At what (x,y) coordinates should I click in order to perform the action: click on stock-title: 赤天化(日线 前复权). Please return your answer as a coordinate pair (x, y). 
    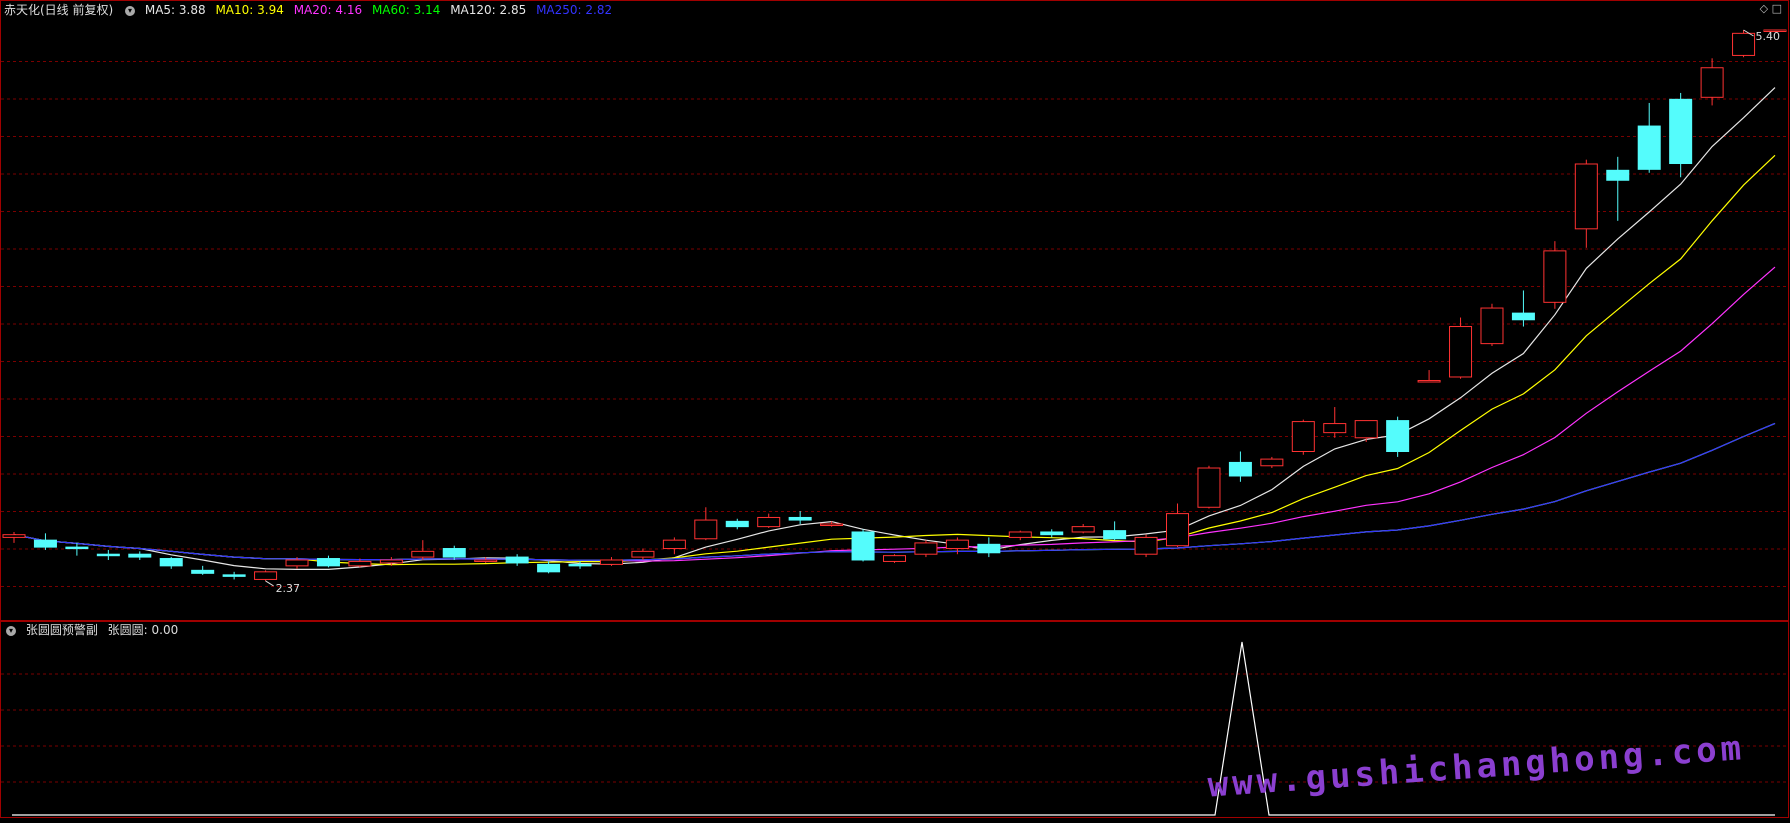
    Looking at the image, I should click on (59, 10).